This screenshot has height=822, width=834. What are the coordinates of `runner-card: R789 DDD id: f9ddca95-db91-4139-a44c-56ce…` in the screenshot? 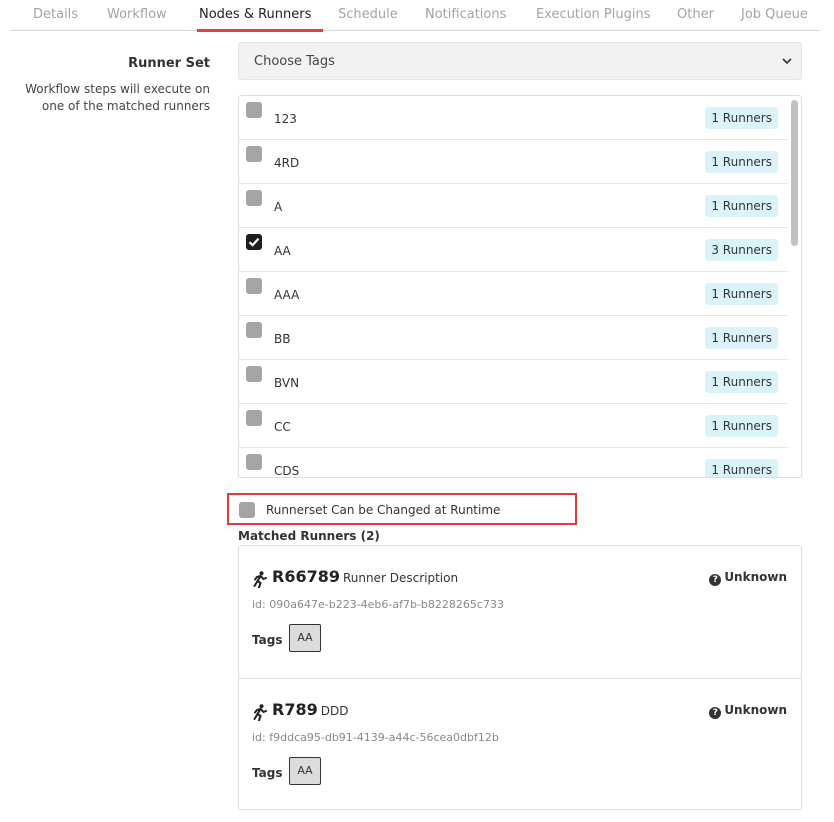 It's located at (520, 745).